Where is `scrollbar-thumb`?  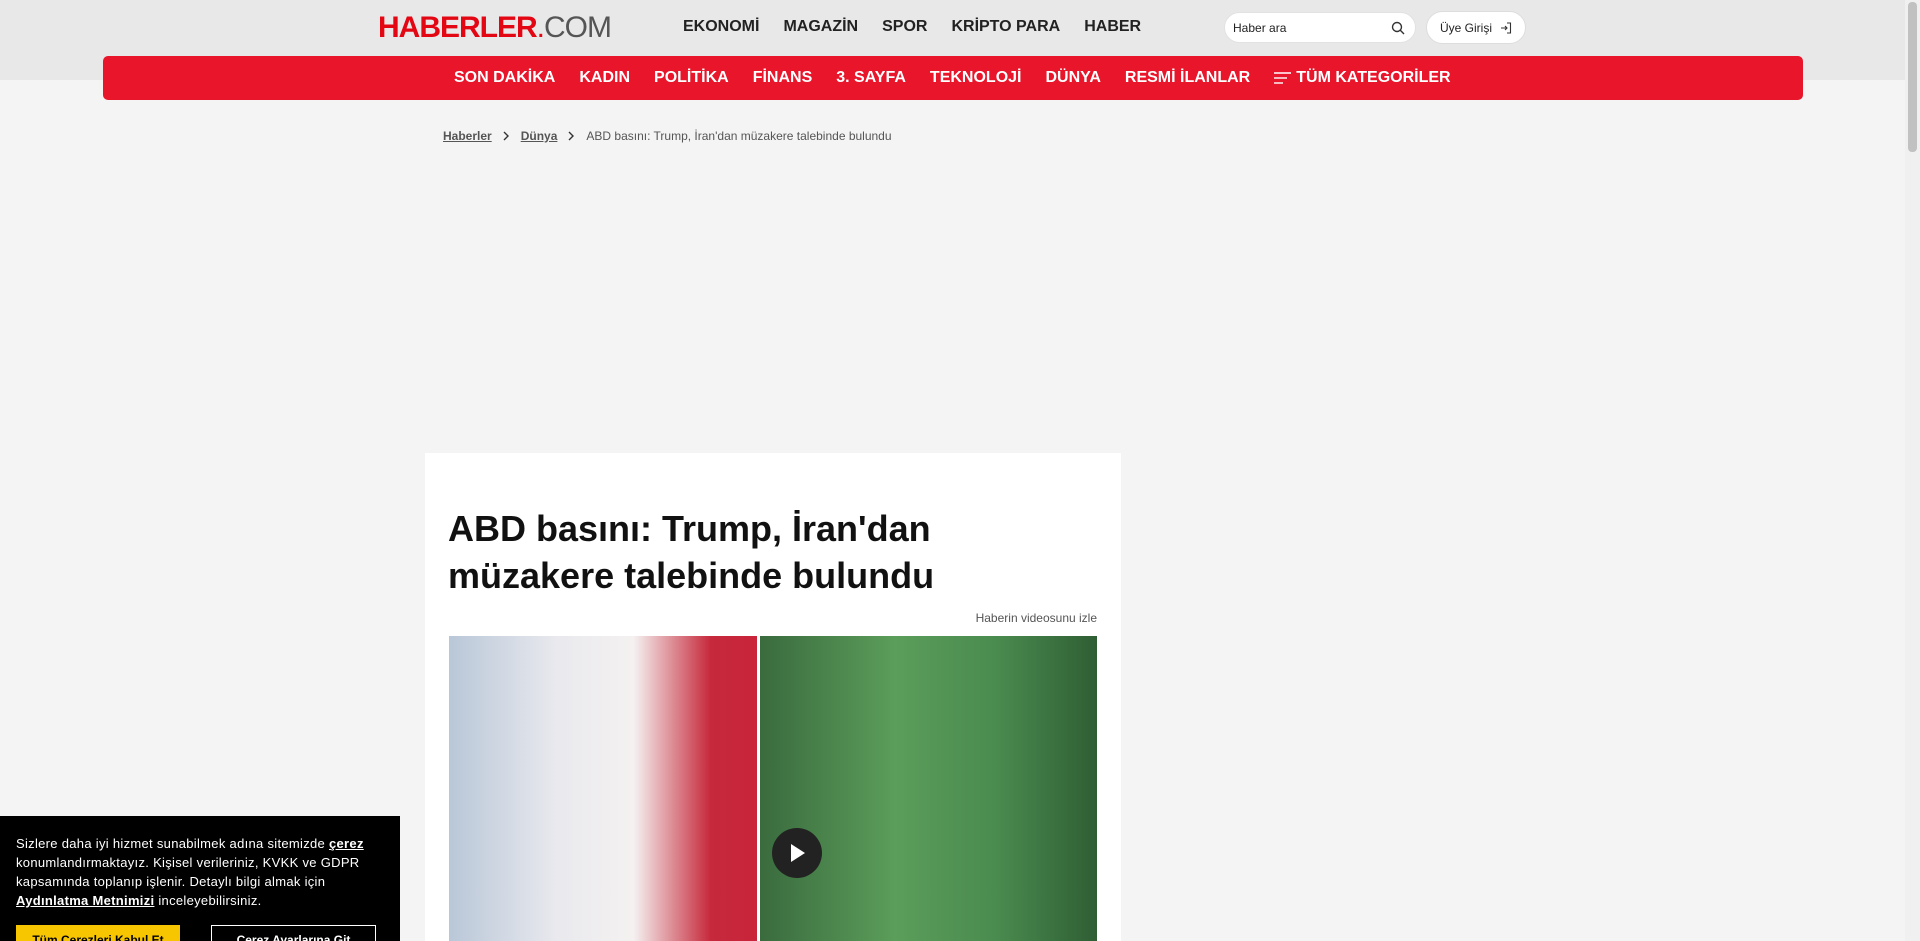
scrollbar-thumb is located at coordinates (1912, 77).